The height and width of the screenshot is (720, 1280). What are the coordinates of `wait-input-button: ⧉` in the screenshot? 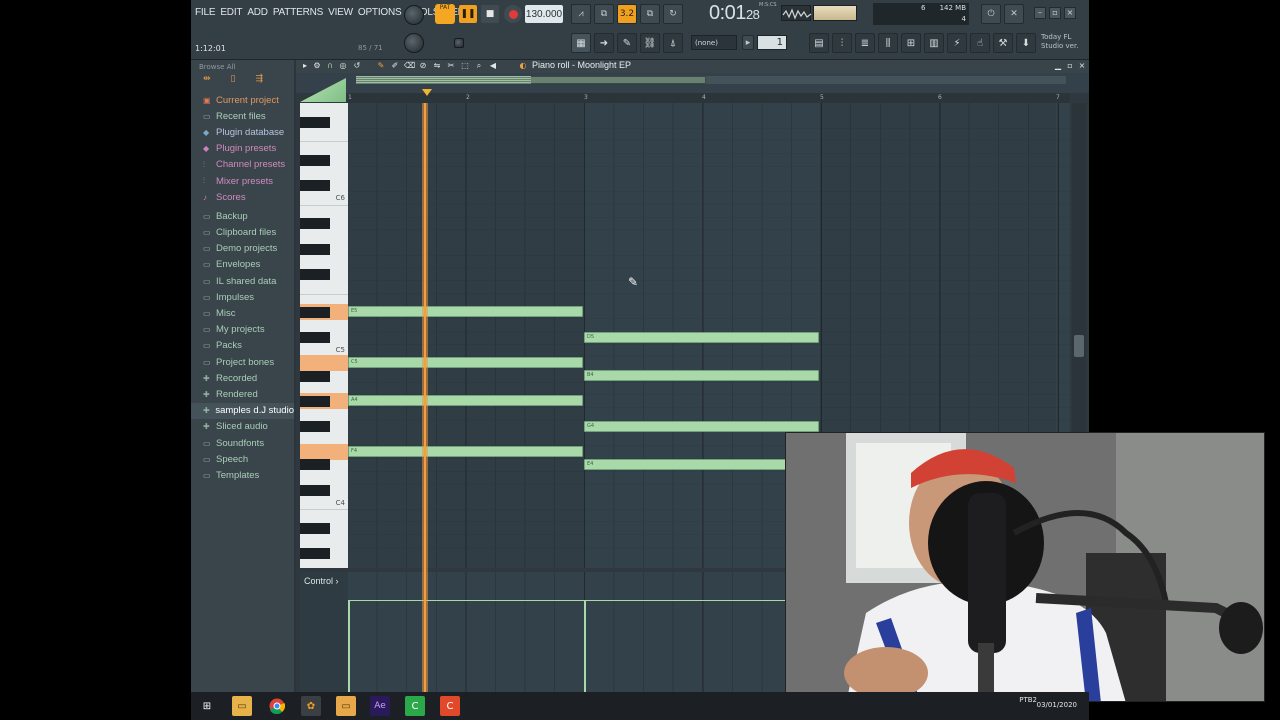 It's located at (604, 14).